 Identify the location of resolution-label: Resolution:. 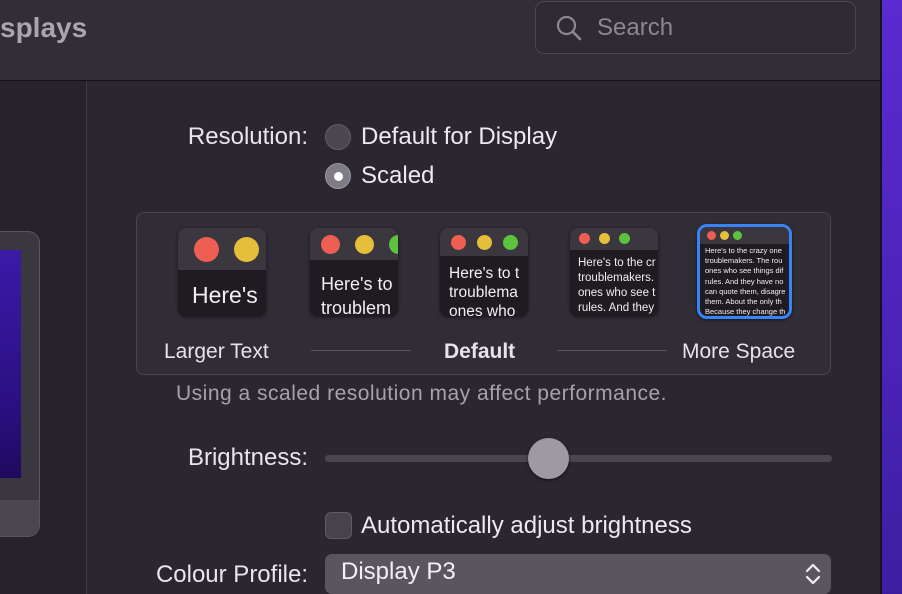
(247, 136).